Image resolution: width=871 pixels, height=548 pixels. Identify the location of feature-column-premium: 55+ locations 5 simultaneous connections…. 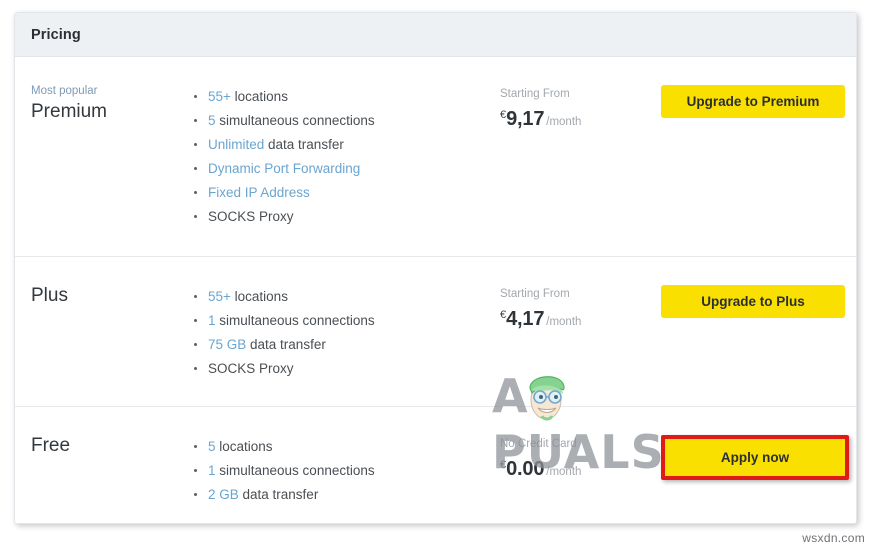
(345, 156).